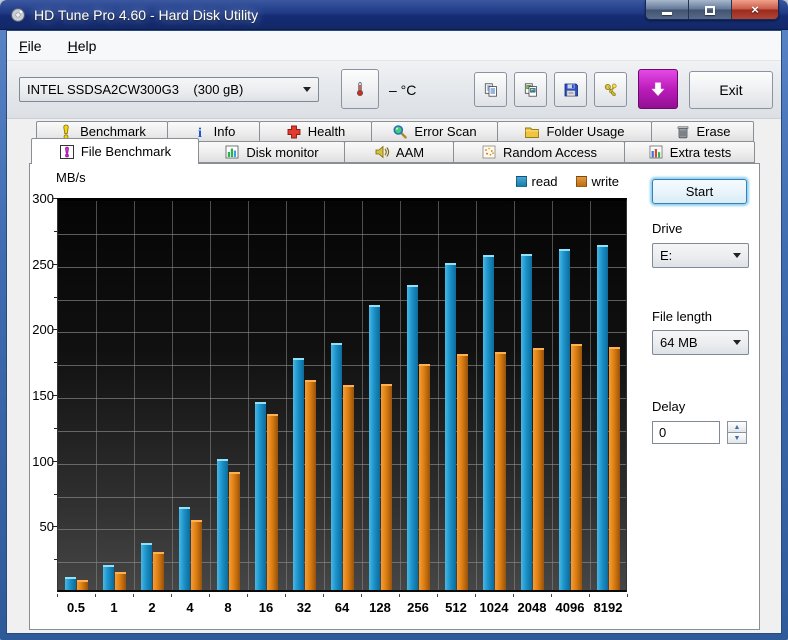 The height and width of the screenshot is (640, 788). I want to click on x-tick-label: 2048, so click(532, 607).